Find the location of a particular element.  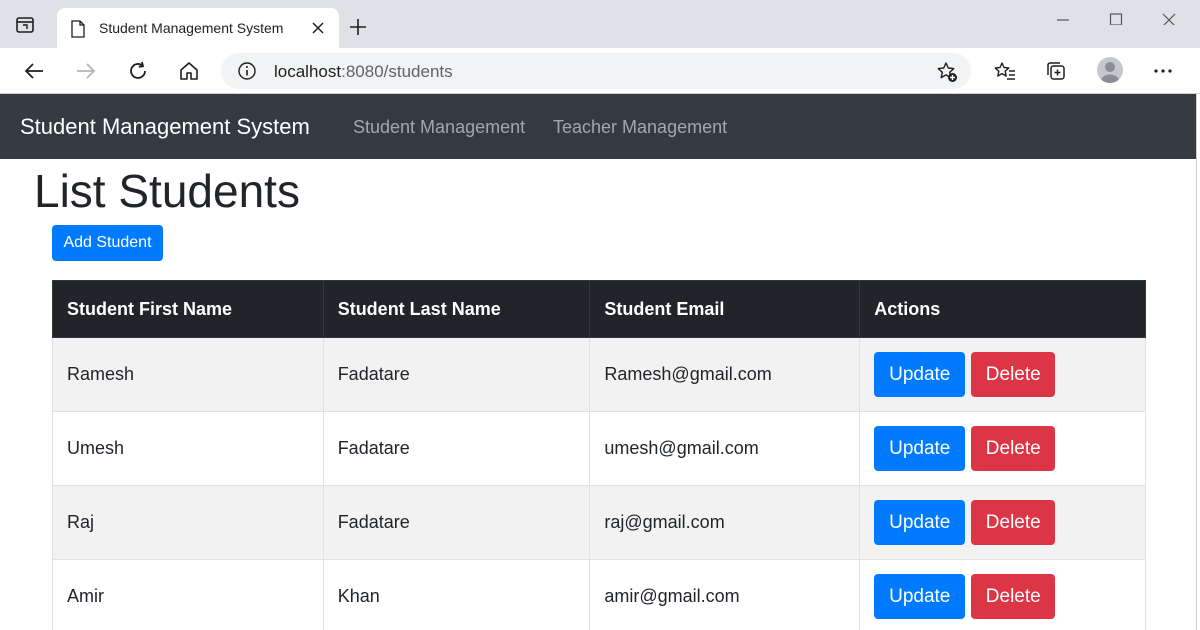

browser-tab-bar: Student Management System is located at coordinates (600, 24).